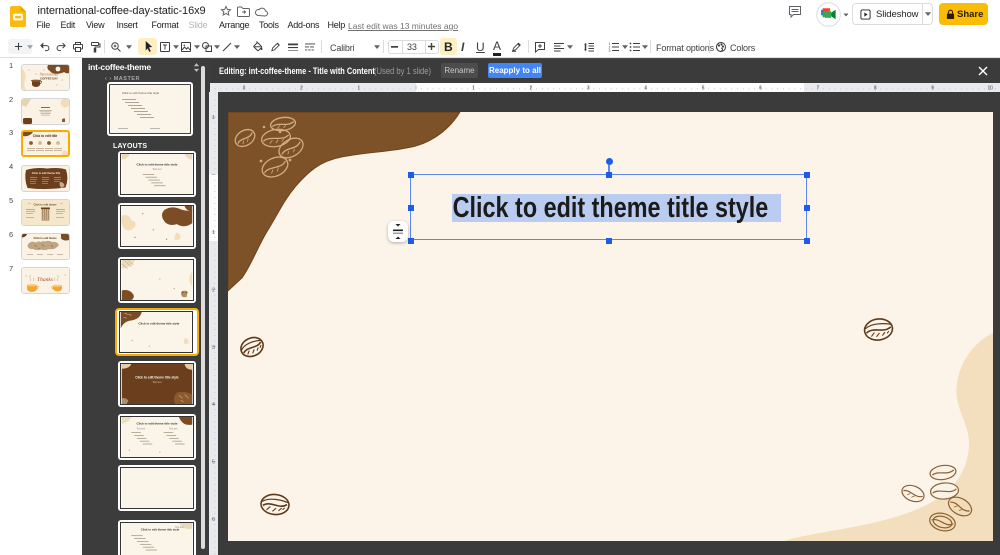  I want to click on svg-text: 8, so click(875, 89).